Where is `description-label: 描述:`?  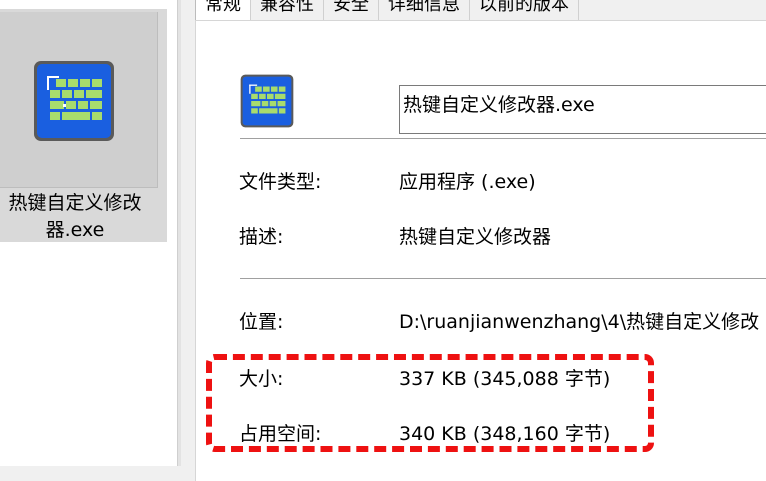 description-label: 描述: is located at coordinates (261, 237).